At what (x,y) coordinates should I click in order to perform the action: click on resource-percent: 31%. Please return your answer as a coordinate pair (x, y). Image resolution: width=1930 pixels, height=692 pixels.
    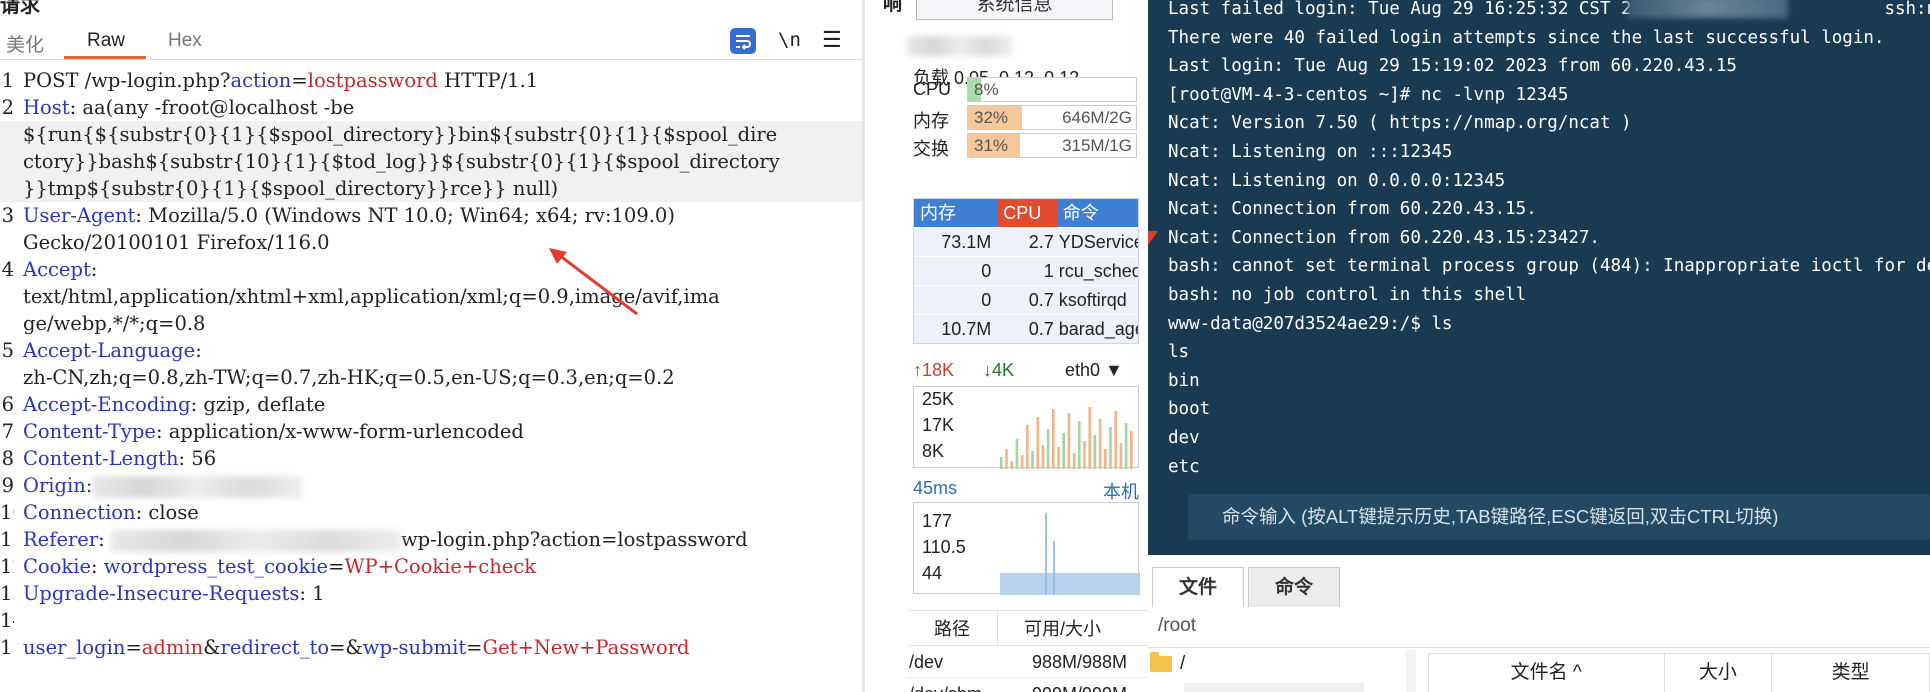
    Looking at the image, I should click on (991, 145).